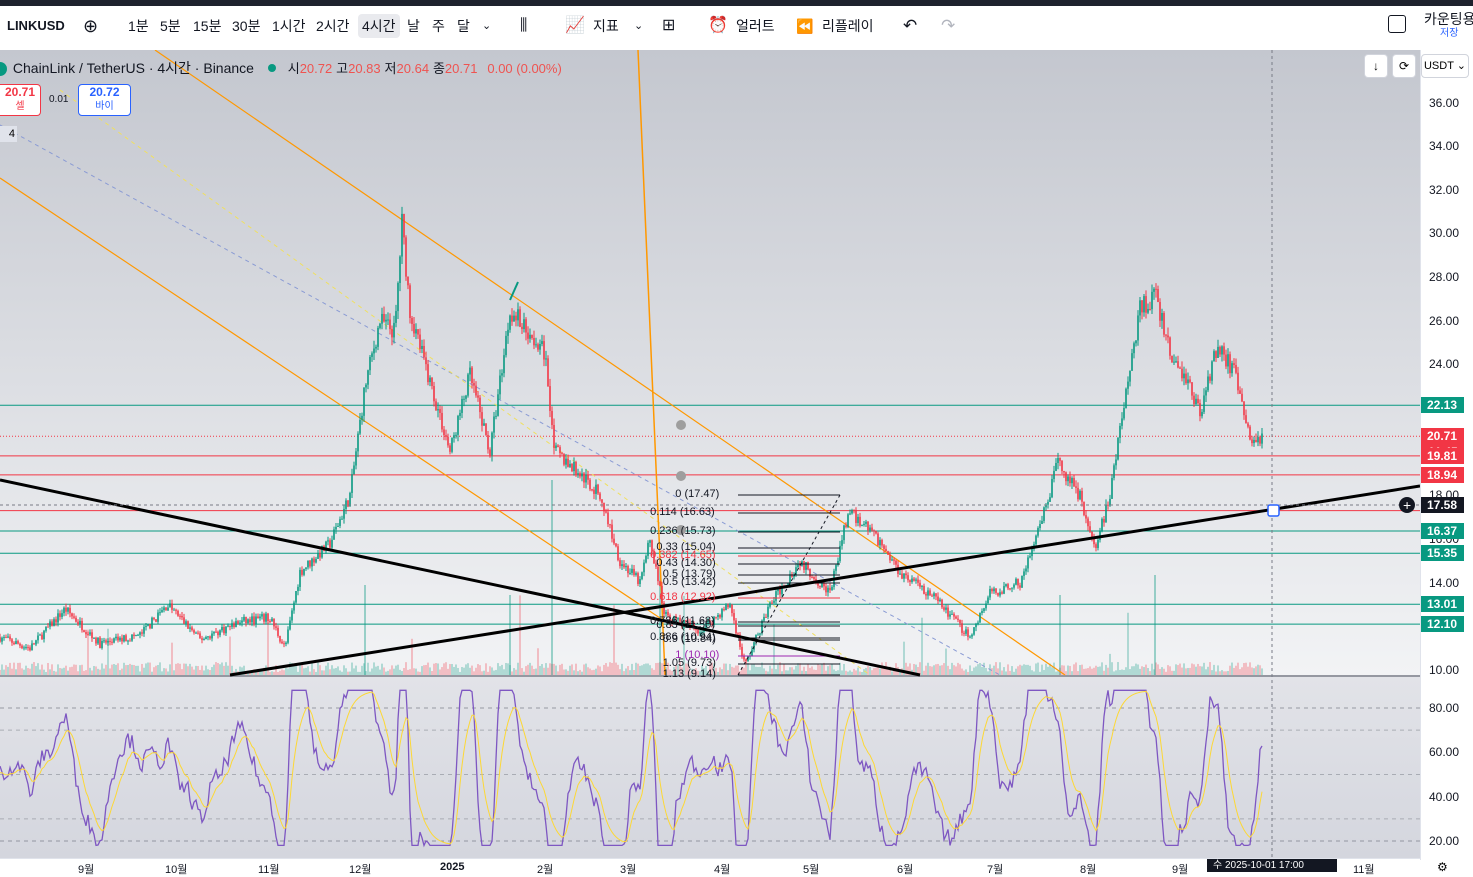 The width and height of the screenshot is (1473, 877). I want to click on price-axis-label: 34.00, so click(1444, 146).